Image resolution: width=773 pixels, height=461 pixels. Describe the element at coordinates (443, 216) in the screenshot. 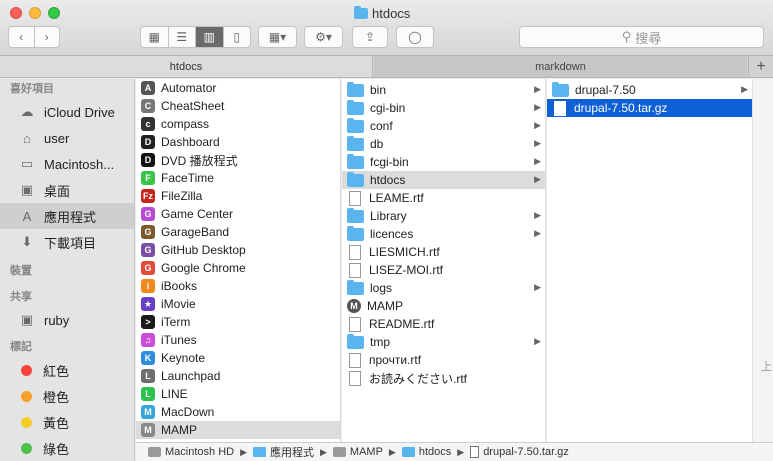

I see `list-item: Library ▶` at that location.